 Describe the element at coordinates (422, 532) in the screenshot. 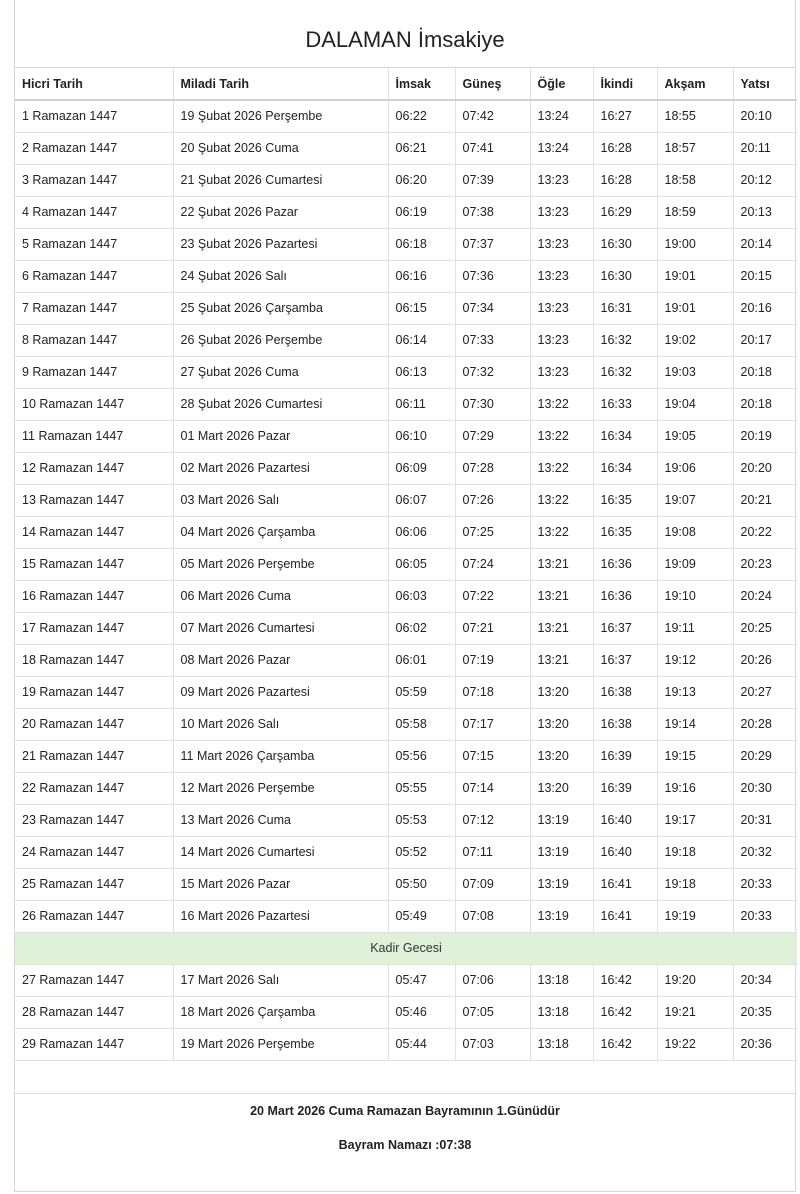

I see `table-cell: 06:06` at that location.